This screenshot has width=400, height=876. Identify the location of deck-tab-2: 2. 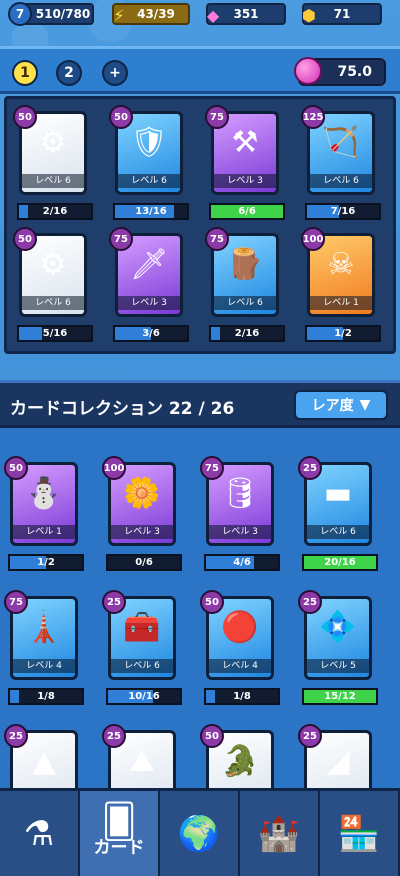
(69, 73).